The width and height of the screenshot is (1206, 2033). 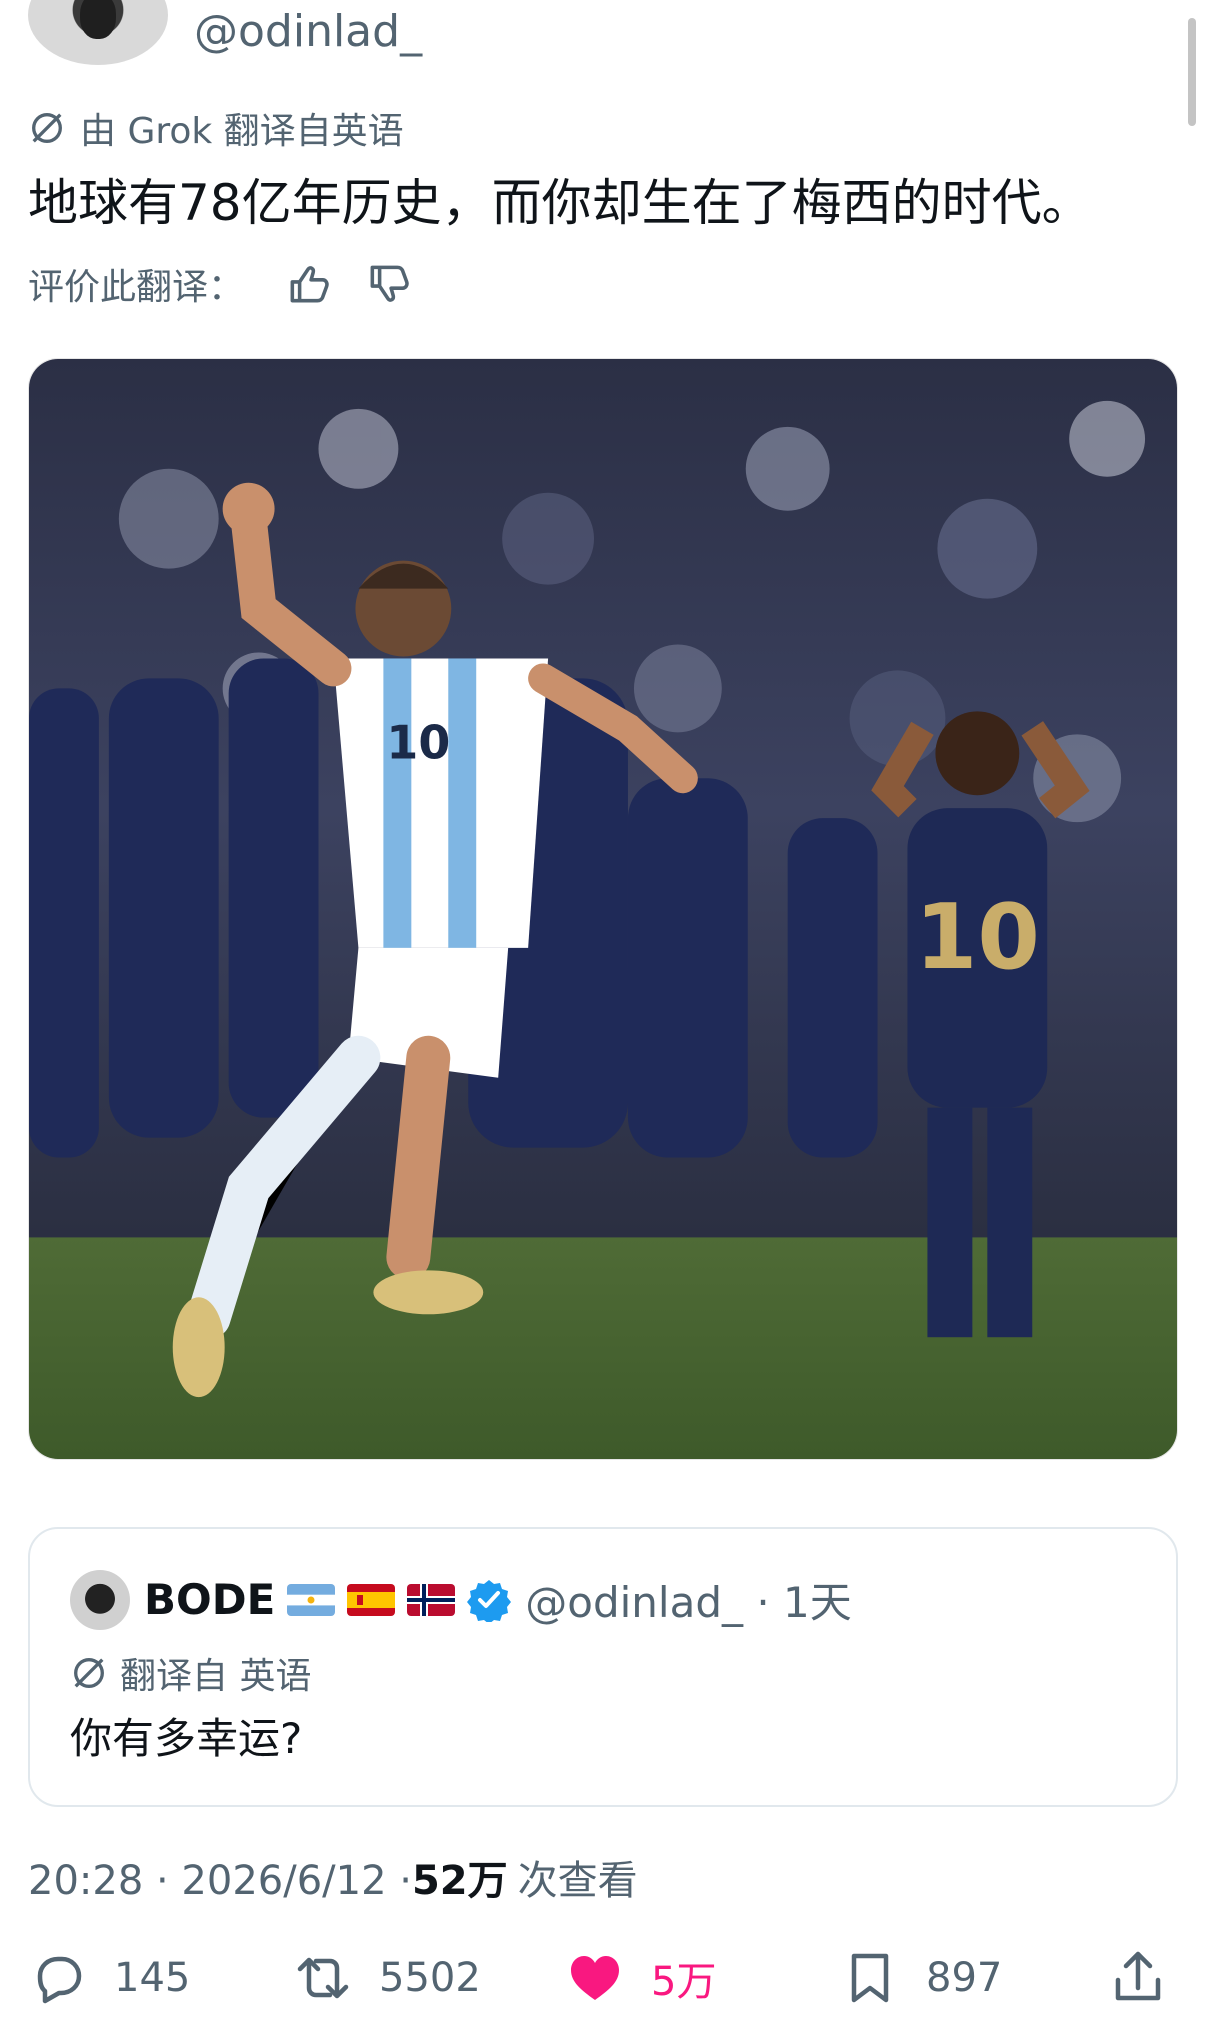 I want to click on norway-flag-icon, so click(x=431, y=1599).